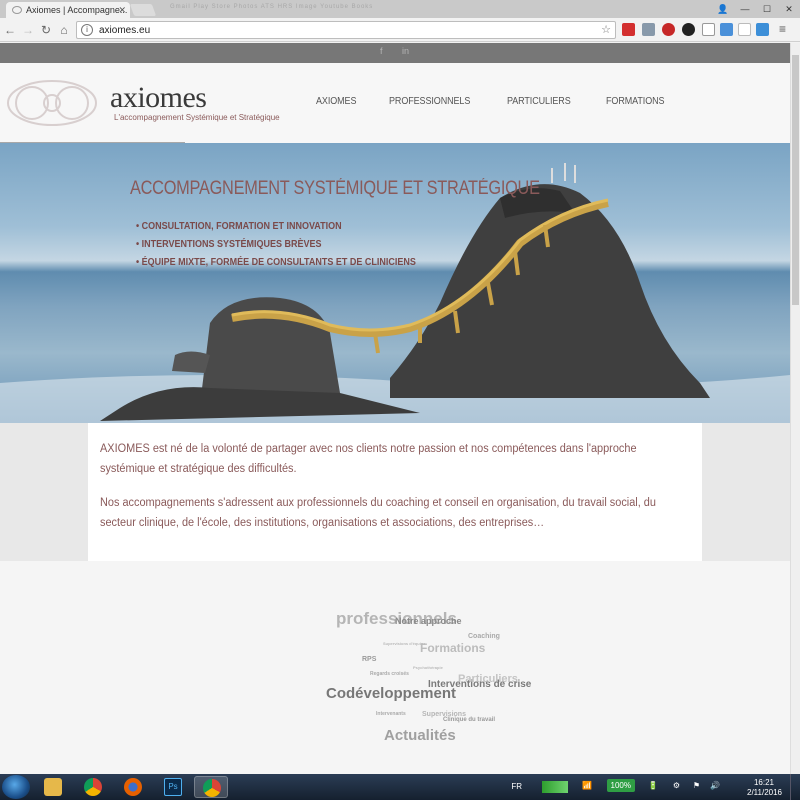 This screenshot has width=800, height=800. What do you see at coordinates (628, 29) in the screenshot?
I see `extension-mail-icon` at bounding box center [628, 29].